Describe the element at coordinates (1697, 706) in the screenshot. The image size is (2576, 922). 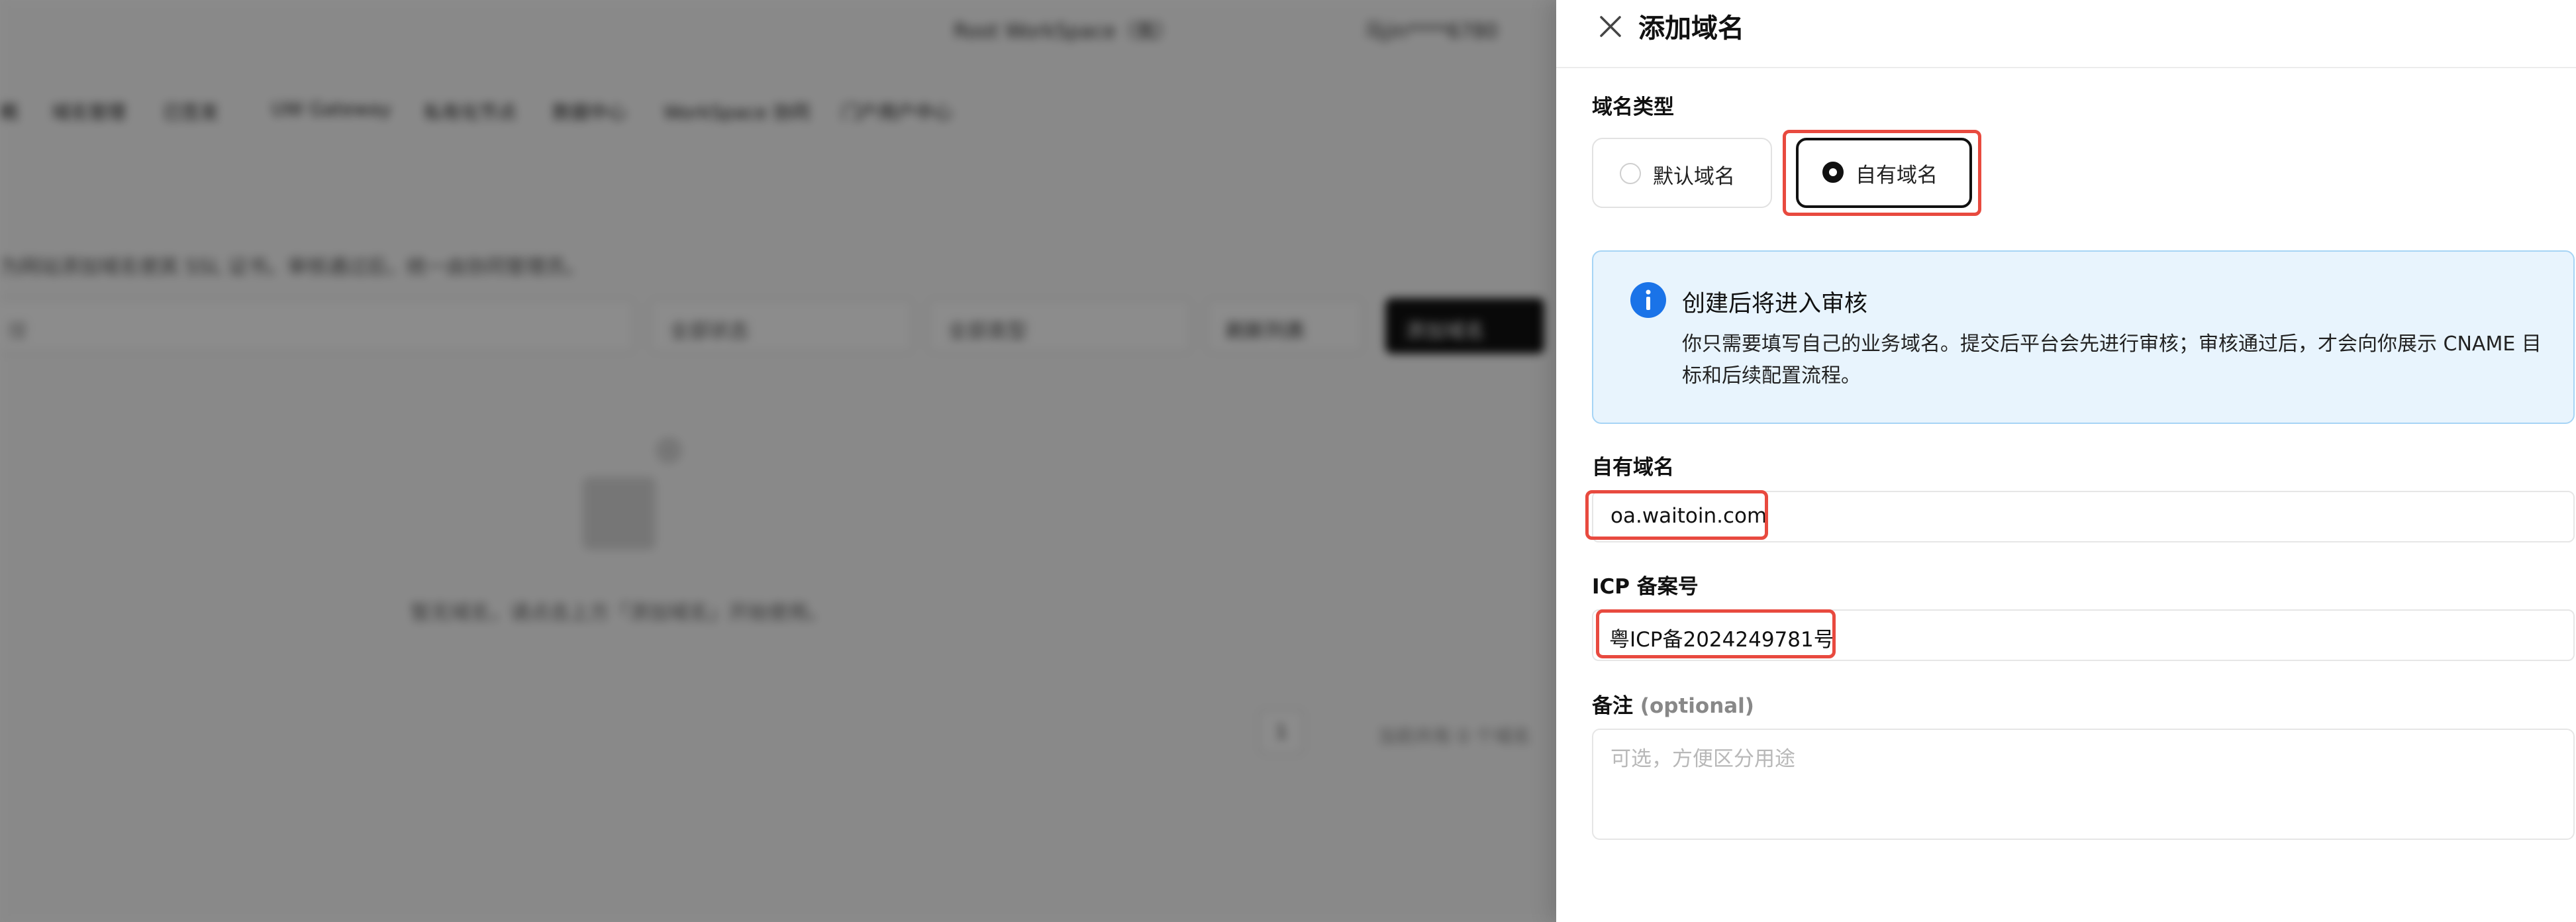
I see `remark-optional-tag: (optional)` at that location.